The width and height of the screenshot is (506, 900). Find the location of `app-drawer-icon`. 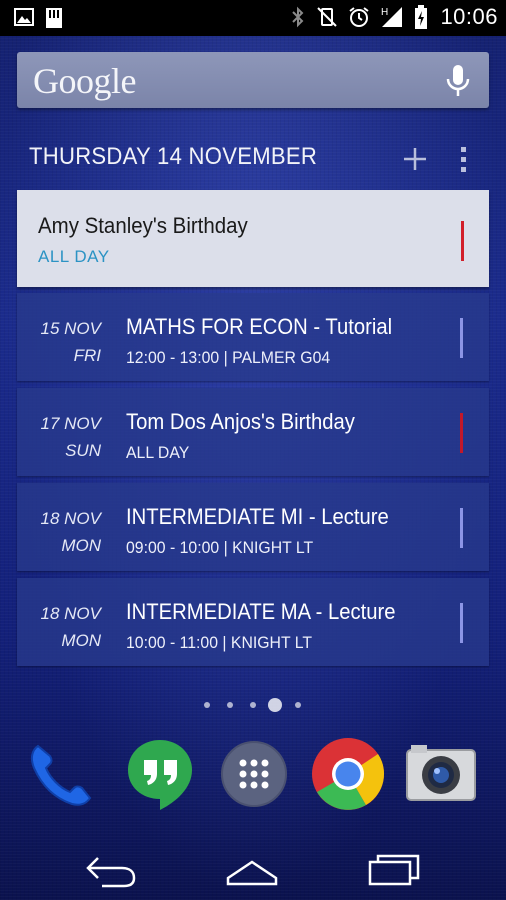

app-drawer-icon is located at coordinates (254, 774).